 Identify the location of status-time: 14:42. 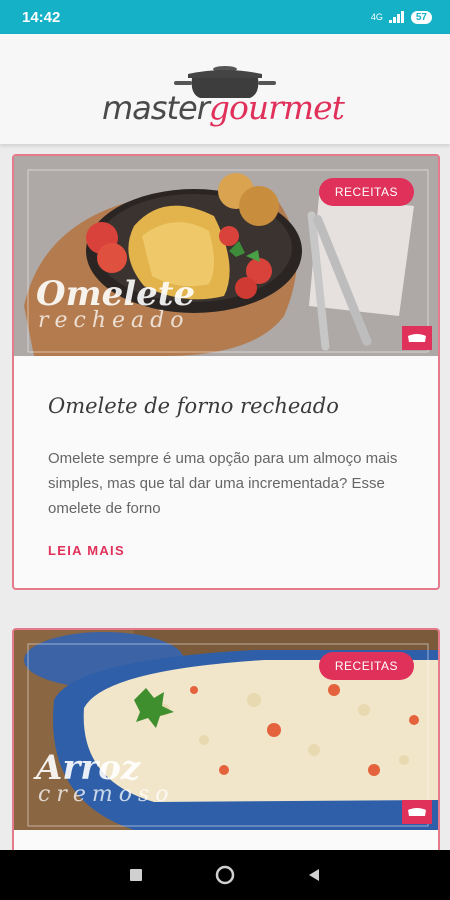
(41, 17).